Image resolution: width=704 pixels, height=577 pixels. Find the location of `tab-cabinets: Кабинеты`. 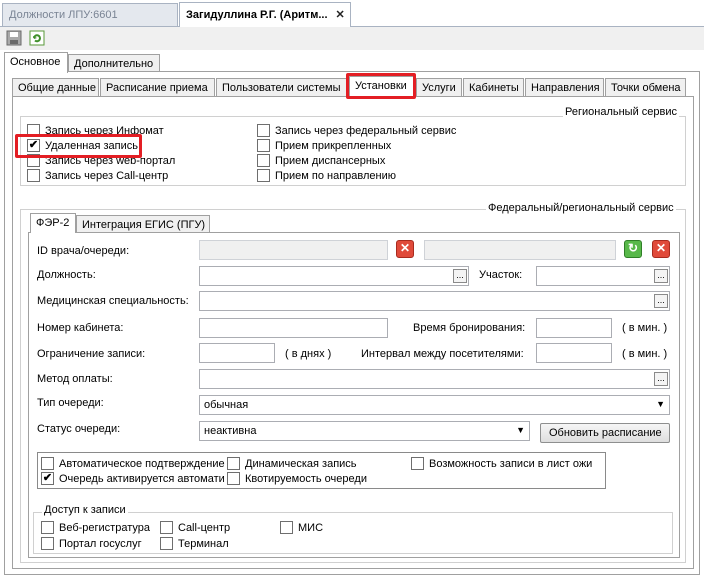

tab-cabinets: Кабинеты is located at coordinates (493, 87).